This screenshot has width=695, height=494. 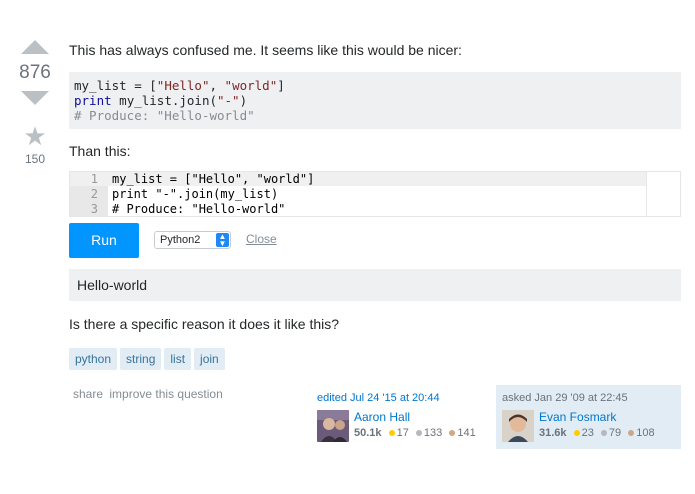 I want to click on line-number: 2, so click(x=94, y=194).